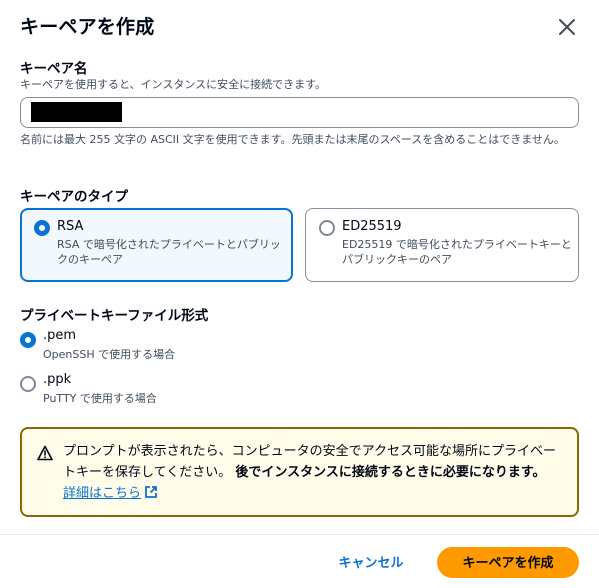  What do you see at coordinates (60, 335) in the screenshot?
I see `pem-title: .pem` at bounding box center [60, 335].